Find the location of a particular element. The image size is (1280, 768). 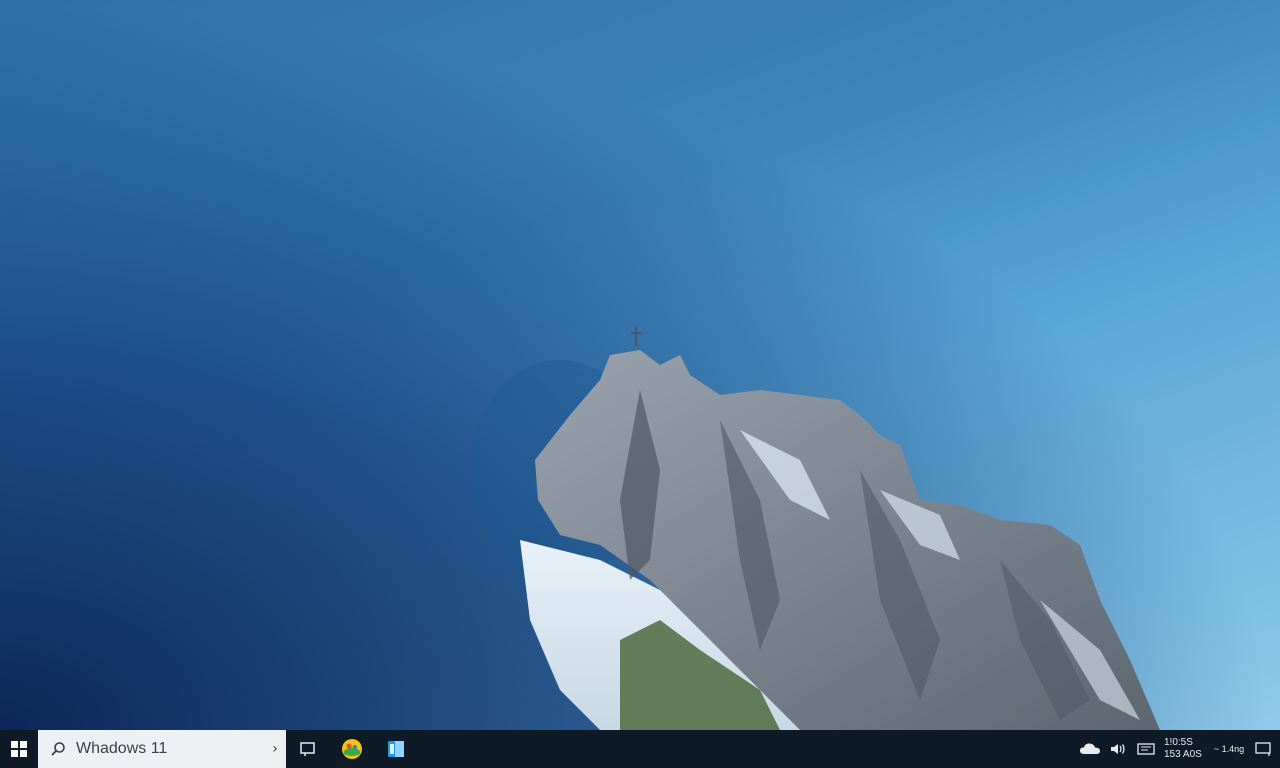

language-indicator: ~ 1.4ng is located at coordinates (1229, 749).